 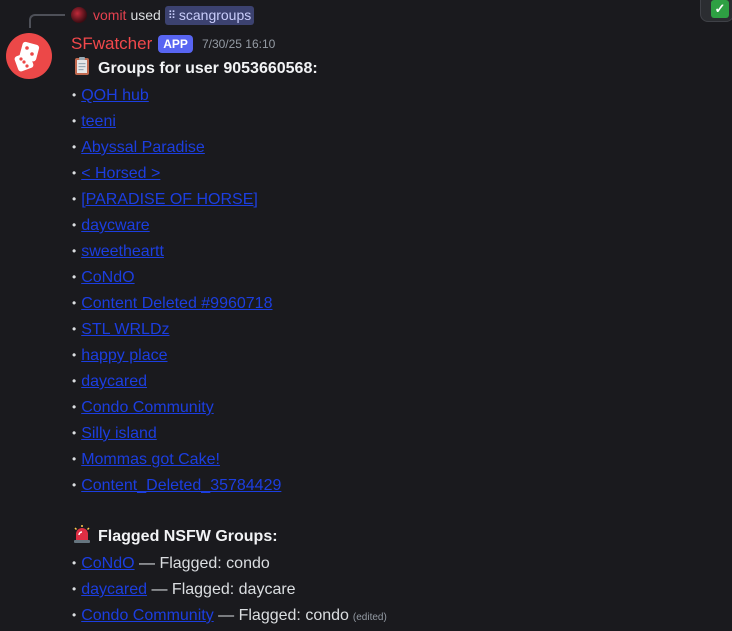 What do you see at coordinates (215, 15) in the screenshot?
I see `command-name: scangroups` at bounding box center [215, 15].